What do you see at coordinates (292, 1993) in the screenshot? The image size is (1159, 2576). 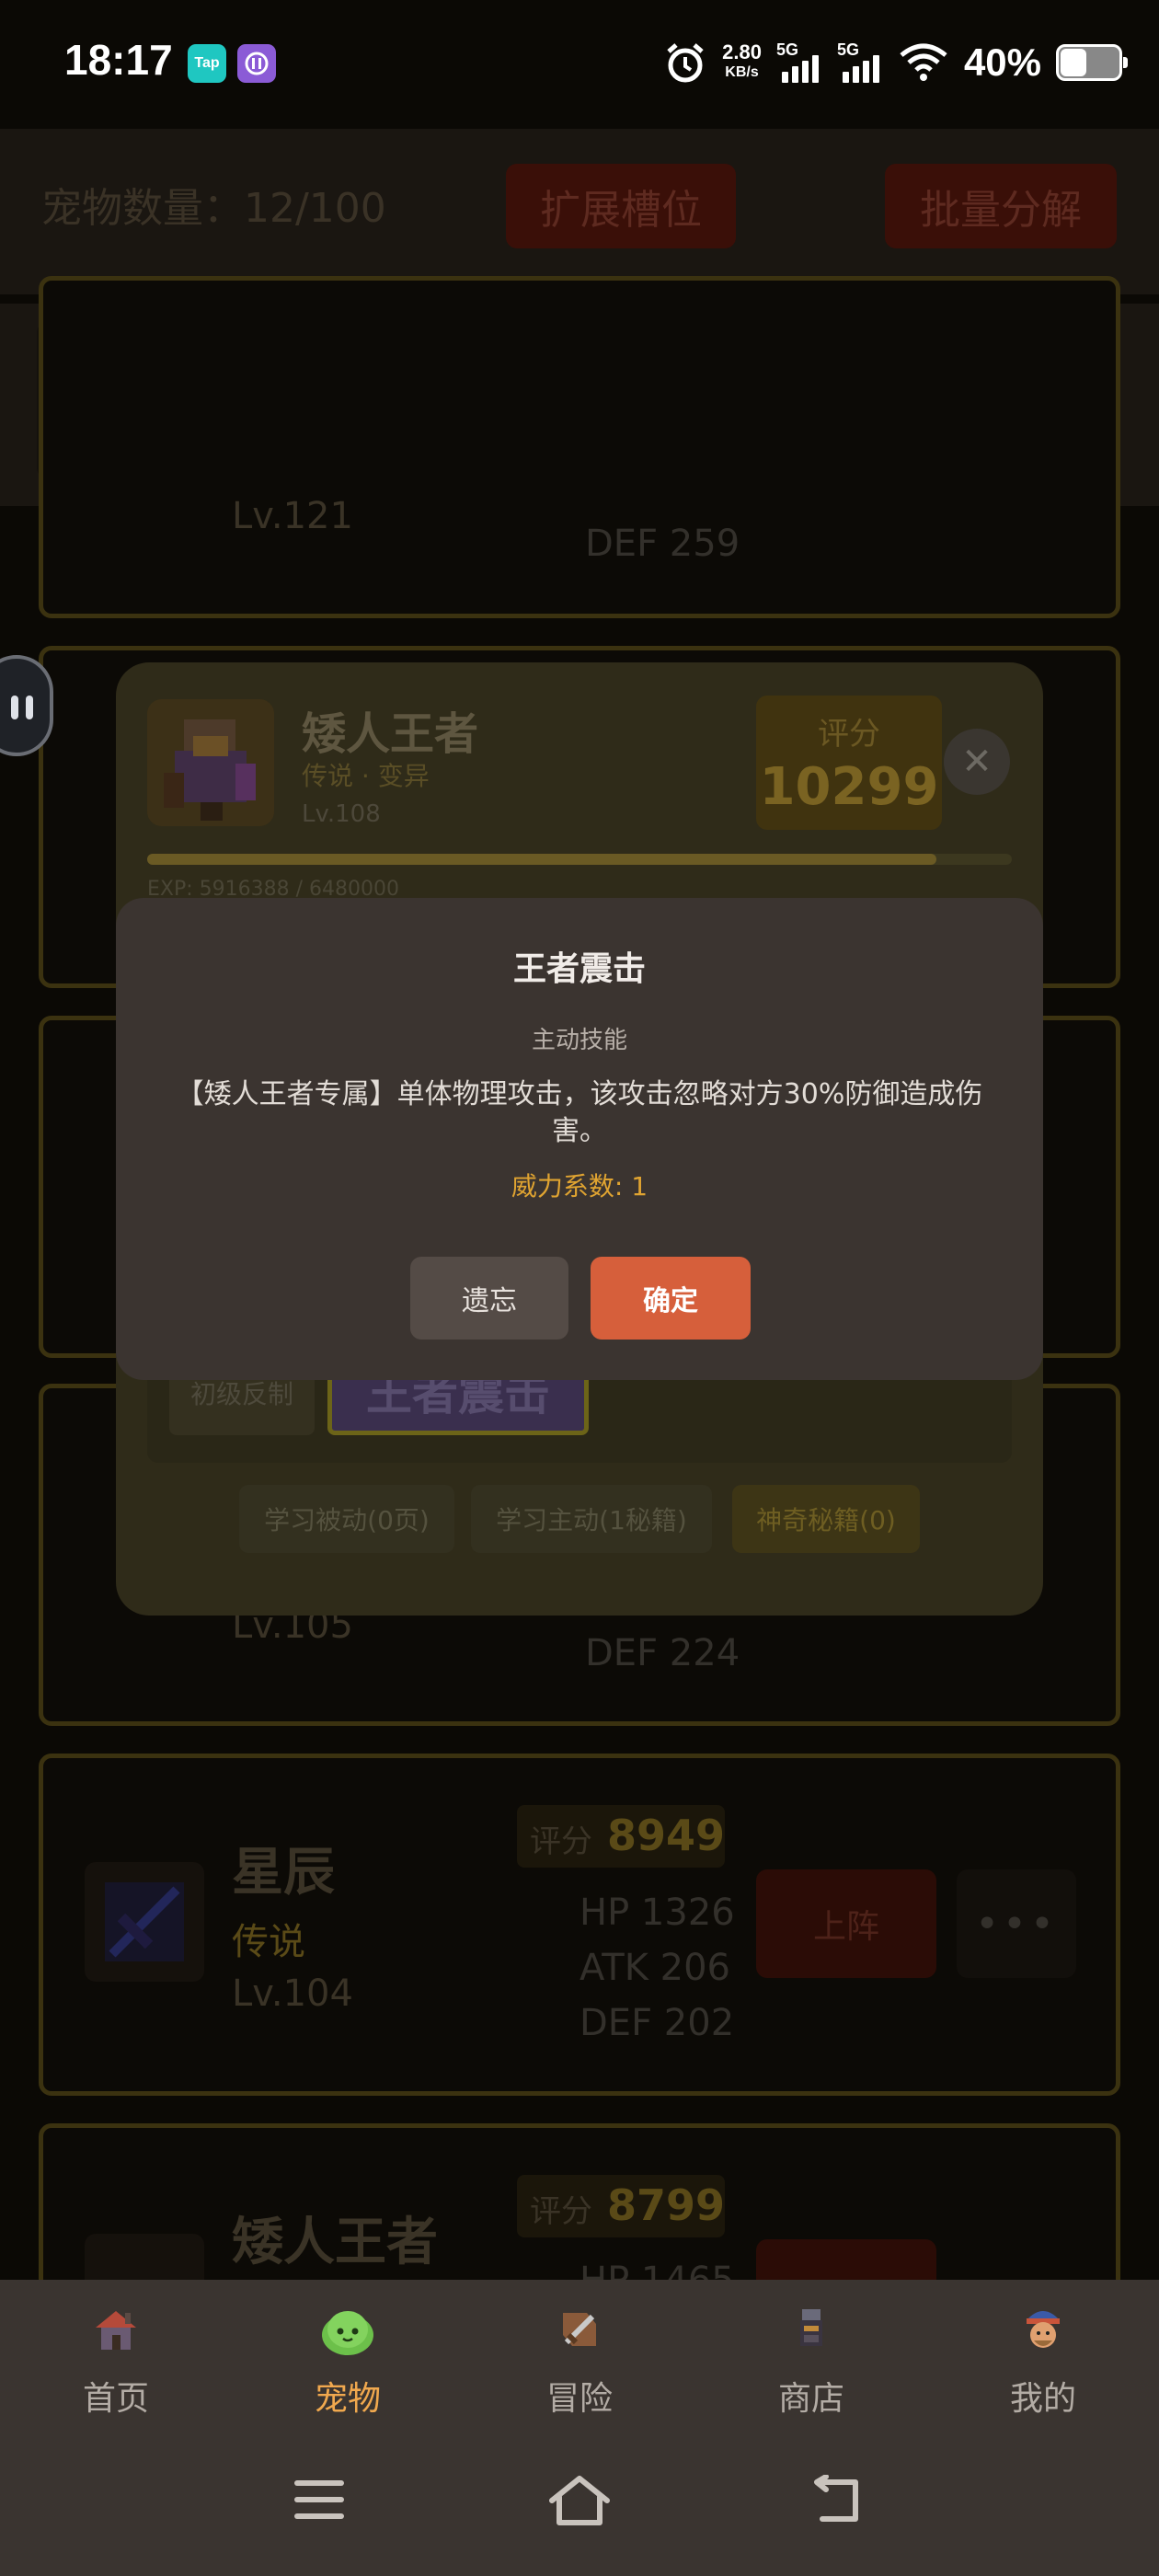 I see `pet-level-xingchen: Lv.104` at bounding box center [292, 1993].